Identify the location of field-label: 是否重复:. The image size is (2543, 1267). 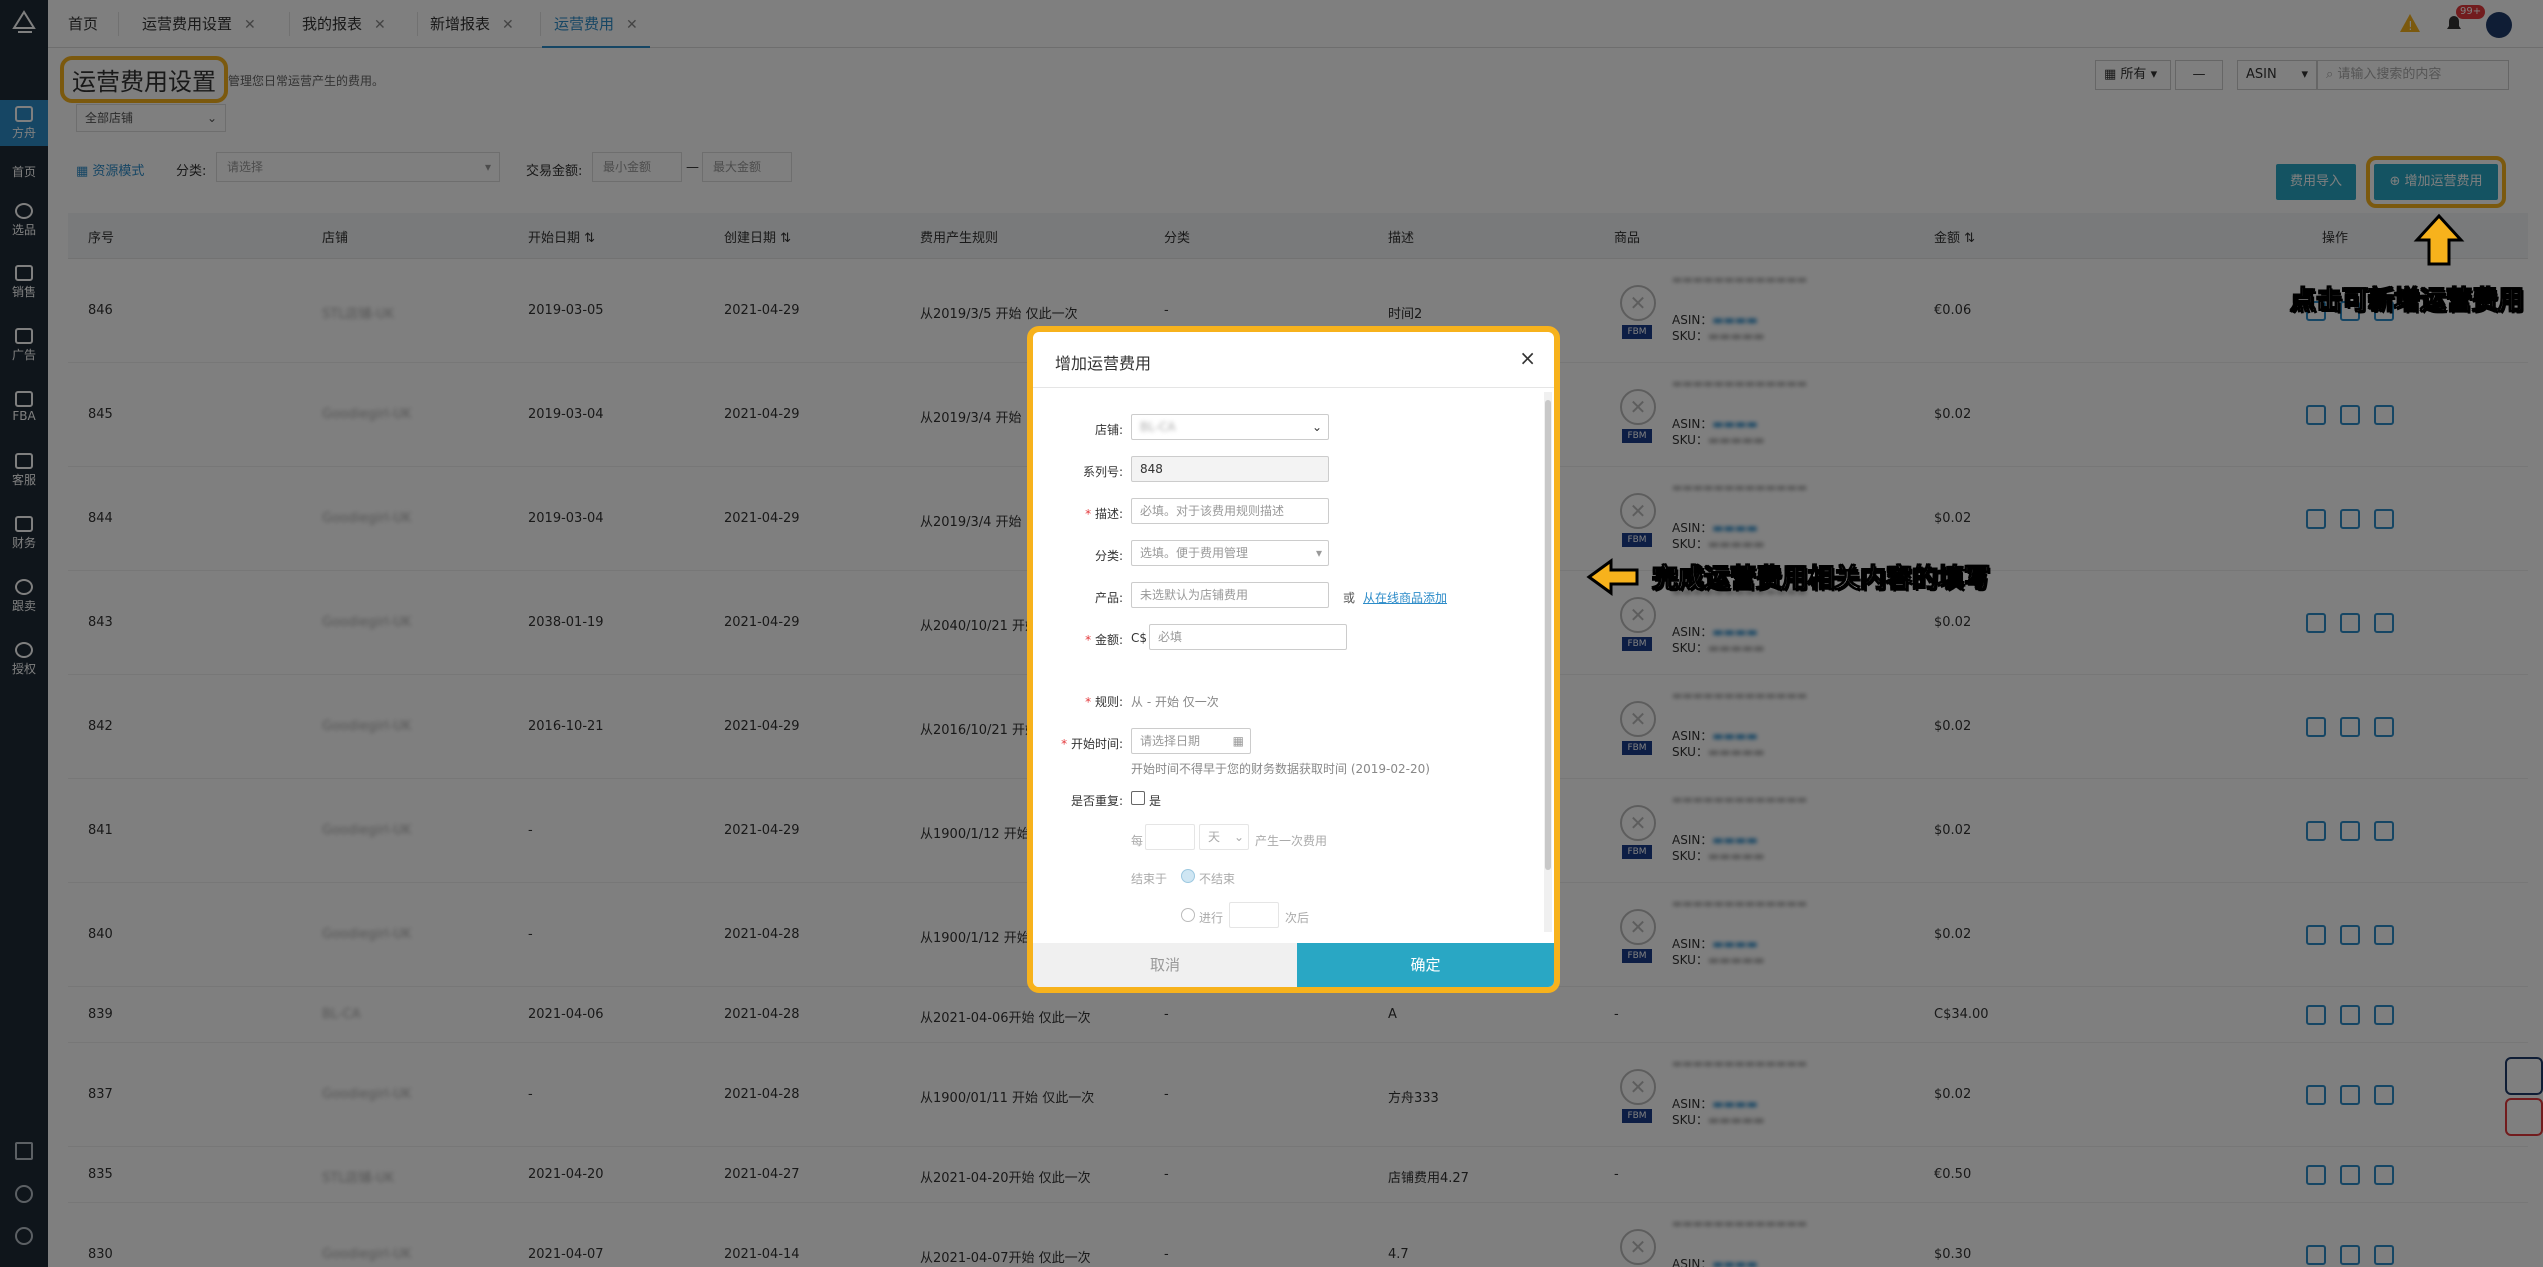
(1096, 801).